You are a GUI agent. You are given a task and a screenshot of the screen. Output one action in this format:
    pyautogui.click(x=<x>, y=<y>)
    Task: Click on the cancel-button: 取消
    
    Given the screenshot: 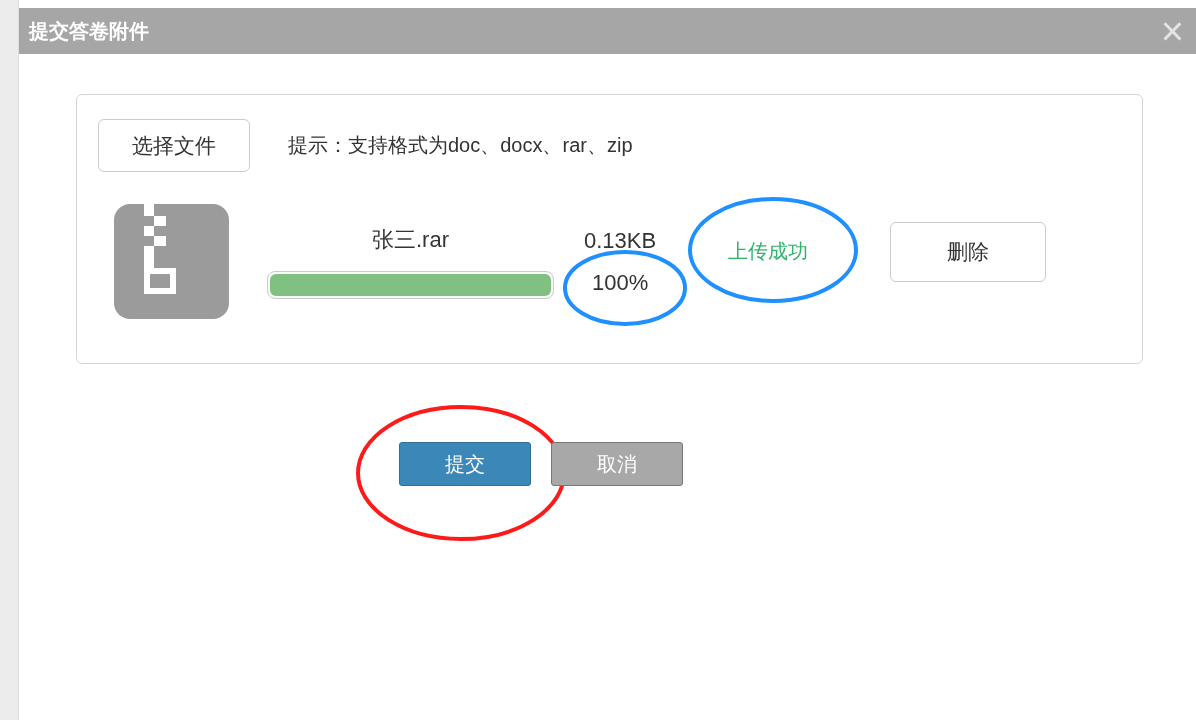 What is the action you would take?
    pyautogui.click(x=617, y=464)
    